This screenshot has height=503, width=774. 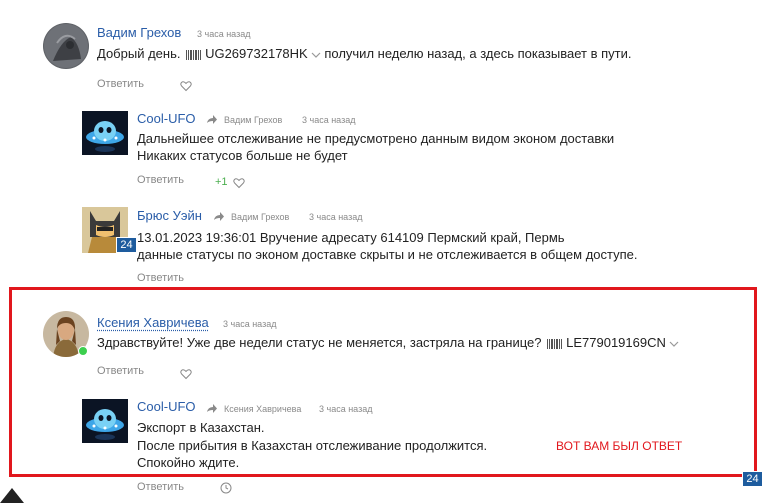 What do you see at coordinates (139, 32) in the screenshot?
I see `comment-author: Вадим Грехов` at bounding box center [139, 32].